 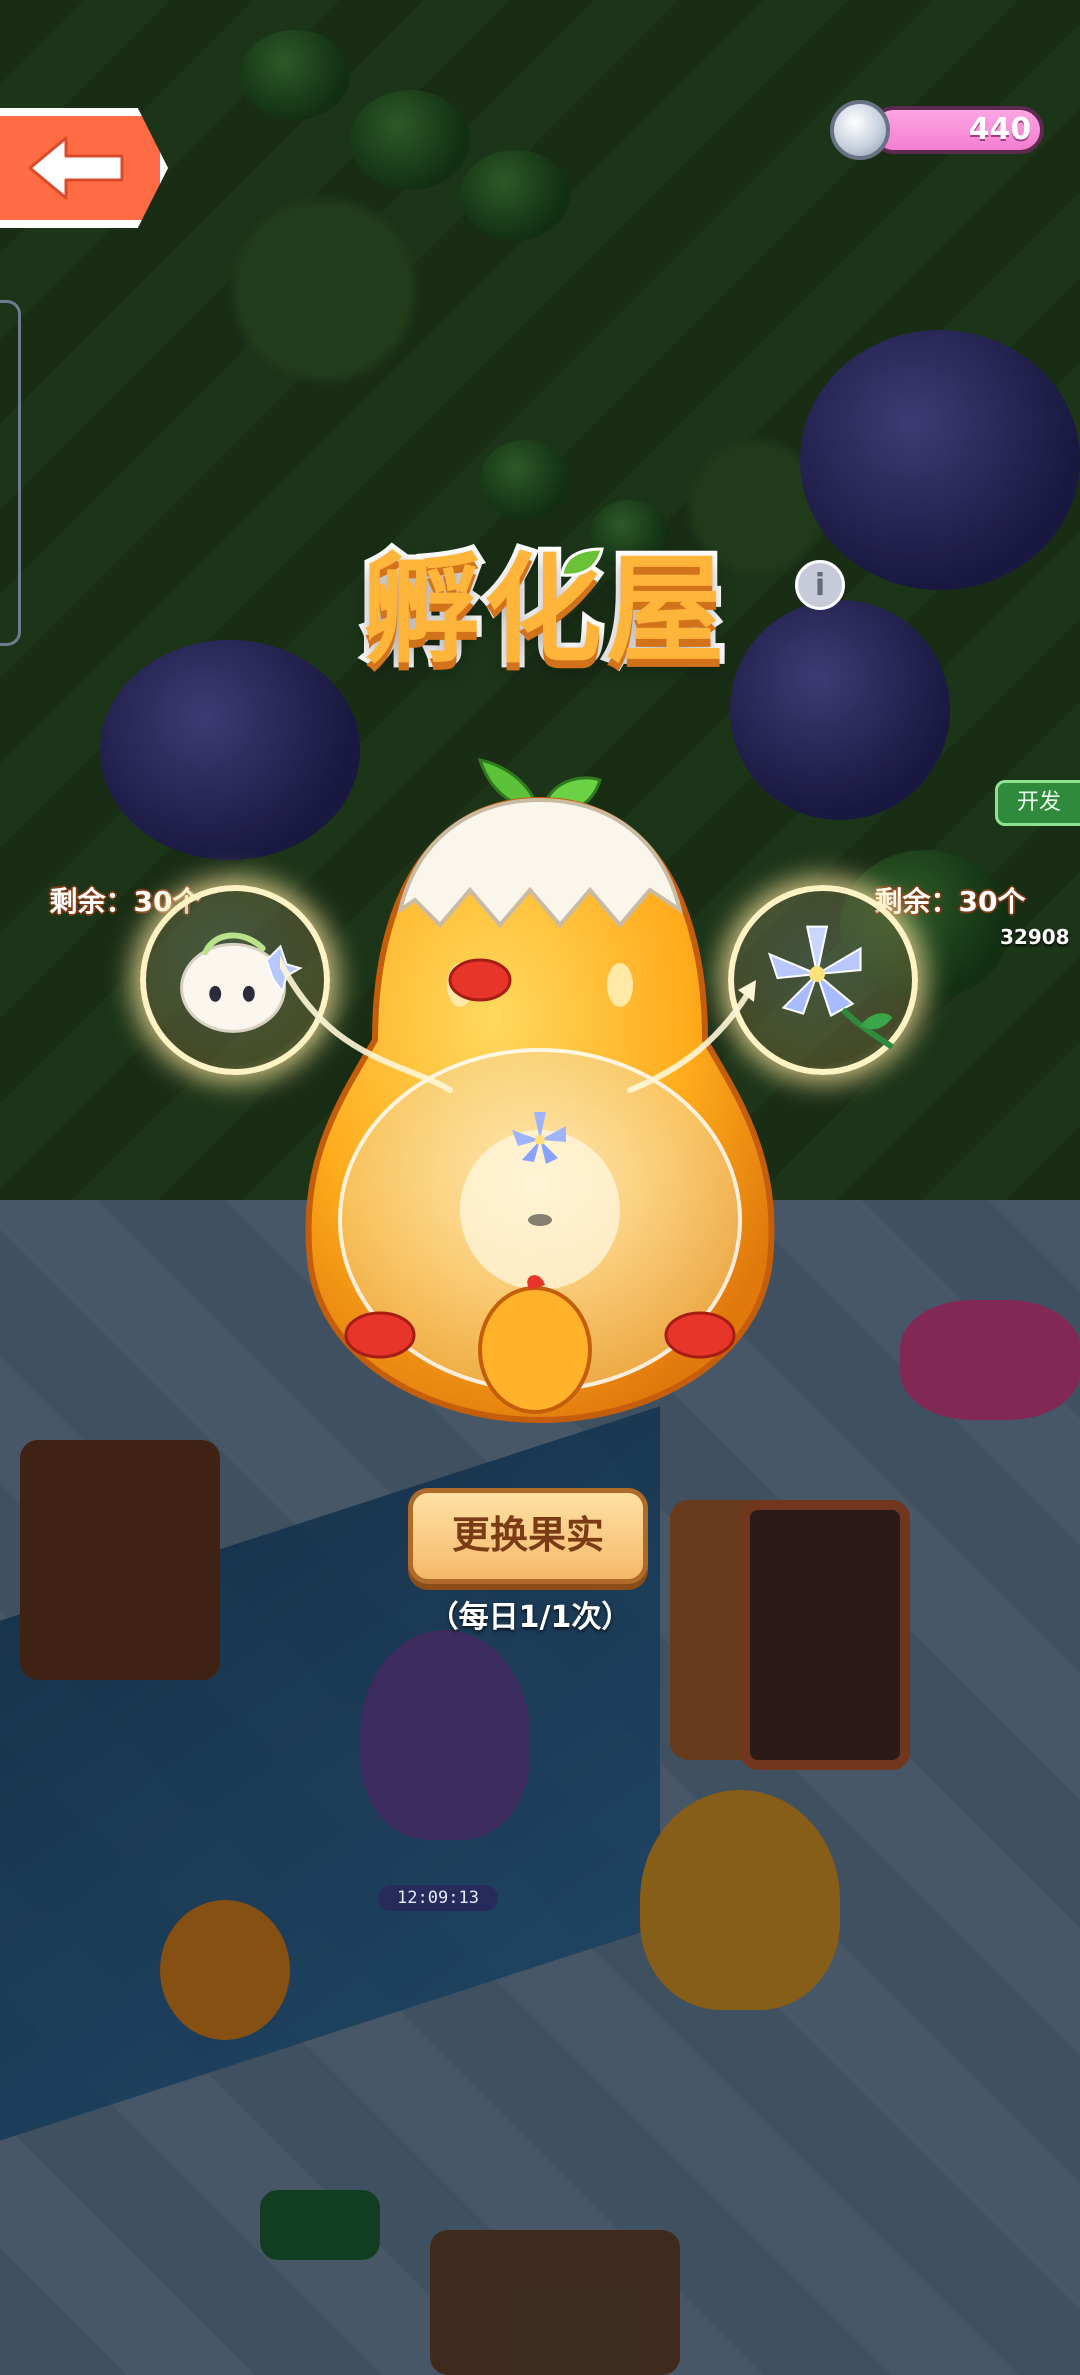 What do you see at coordinates (1035, 937) in the screenshot?
I see `partial-counter: 32908` at bounding box center [1035, 937].